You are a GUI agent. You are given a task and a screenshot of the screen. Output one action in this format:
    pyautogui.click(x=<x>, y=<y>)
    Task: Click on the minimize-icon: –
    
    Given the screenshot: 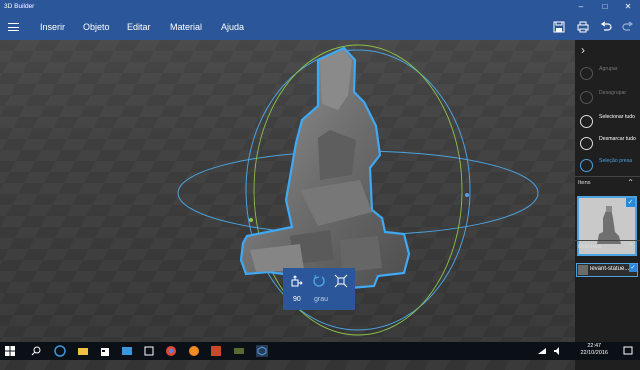 What is the action you would take?
    pyautogui.click(x=581, y=7)
    